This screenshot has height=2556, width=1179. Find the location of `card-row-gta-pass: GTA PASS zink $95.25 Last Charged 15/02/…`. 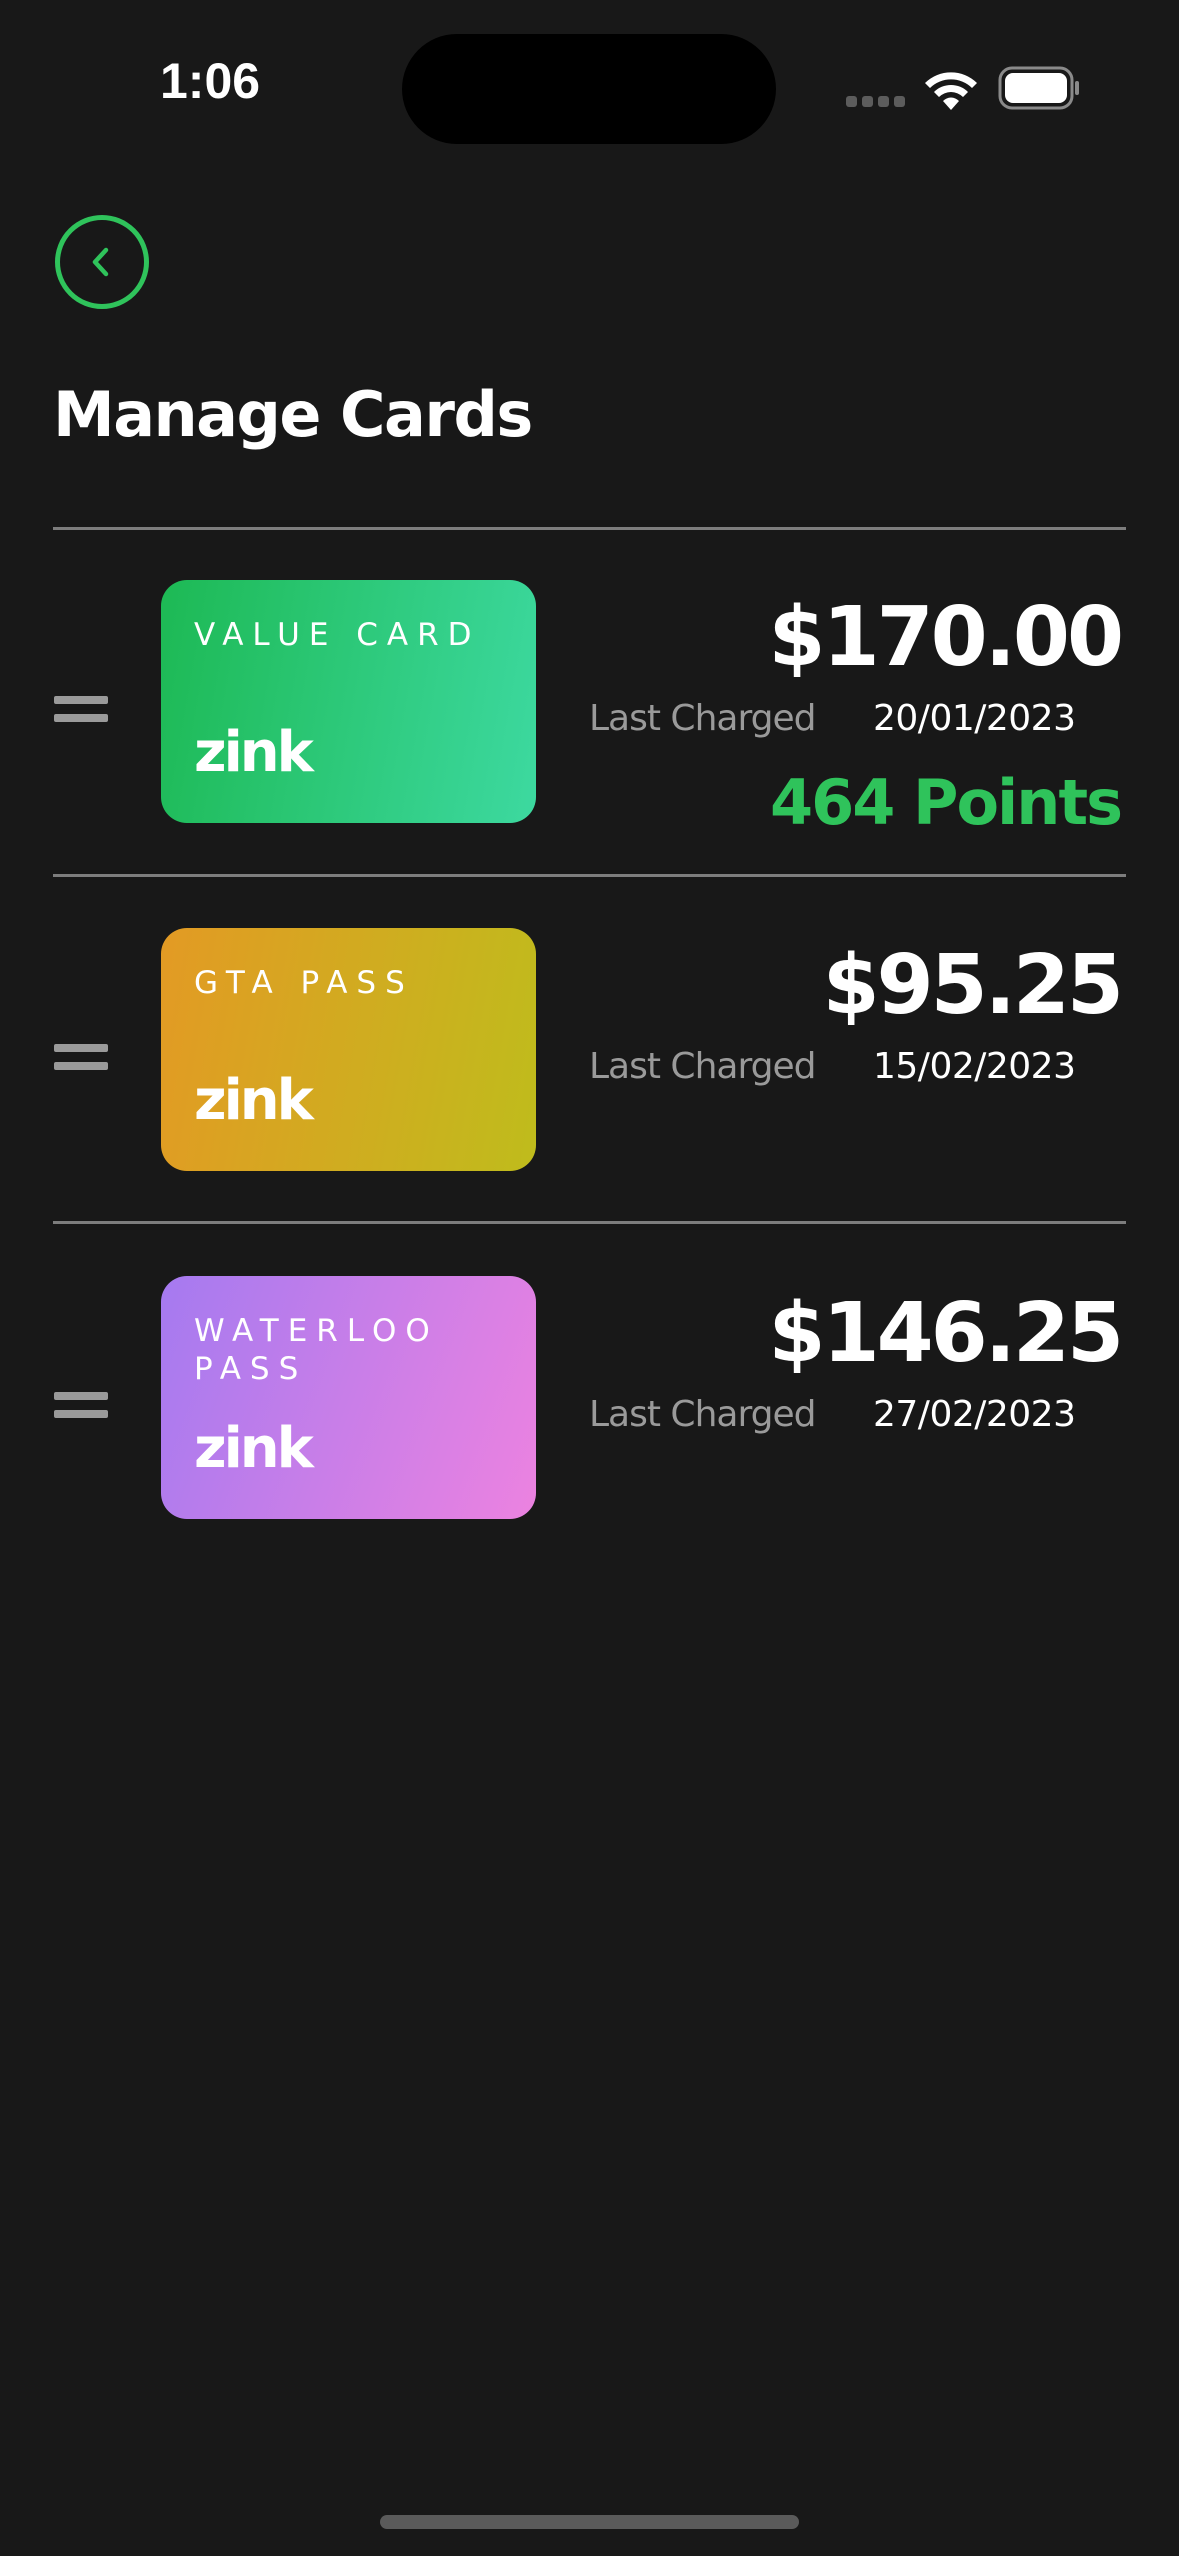

card-row-gta-pass: GTA PASS zink $95.25 Last Charged 15/02/… is located at coordinates (589, 1068).